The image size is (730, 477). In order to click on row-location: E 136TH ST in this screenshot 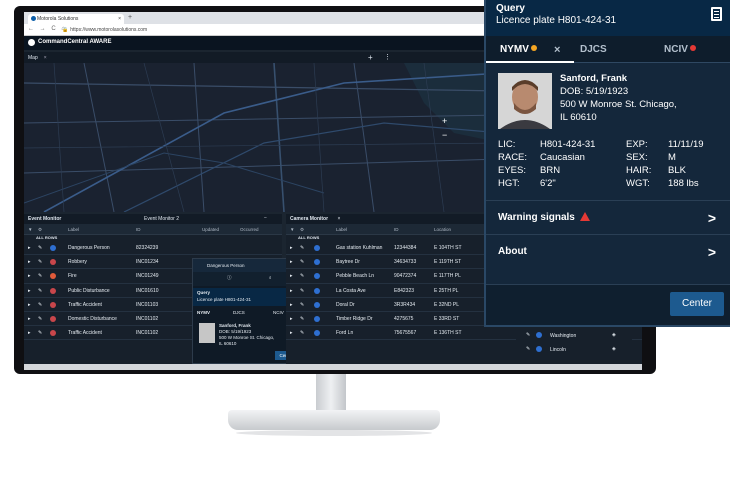, I will do `click(448, 333)`.